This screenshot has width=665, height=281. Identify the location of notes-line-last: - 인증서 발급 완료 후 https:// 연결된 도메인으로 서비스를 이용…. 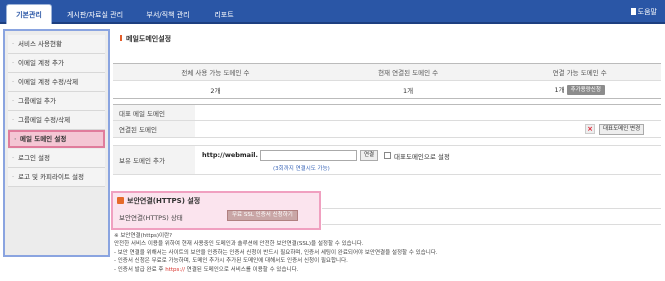
(276, 270).